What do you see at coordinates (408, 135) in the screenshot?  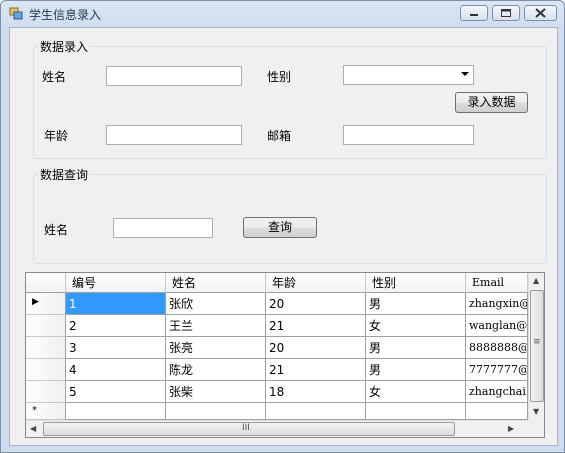 I see `entry-email-input` at bounding box center [408, 135].